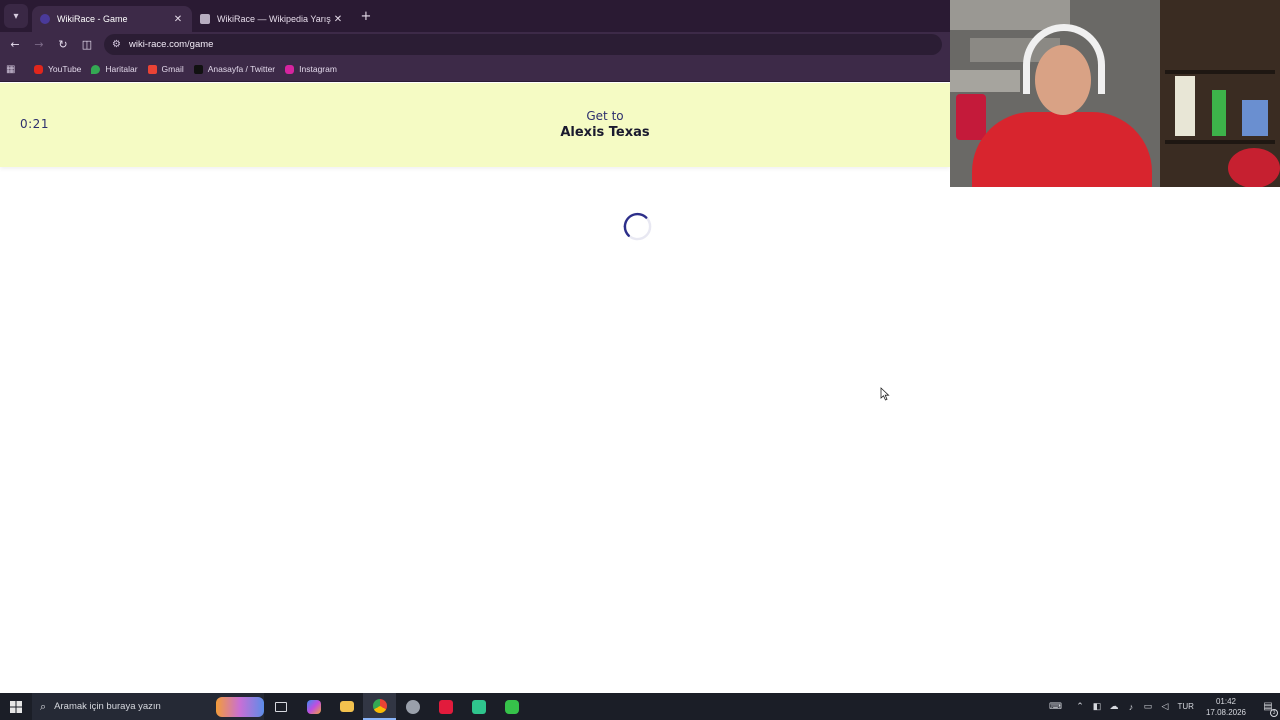 This screenshot has width=1280, height=720. Describe the element at coordinates (605, 116) in the screenshot. I see `goal-label: Get to` at that location.